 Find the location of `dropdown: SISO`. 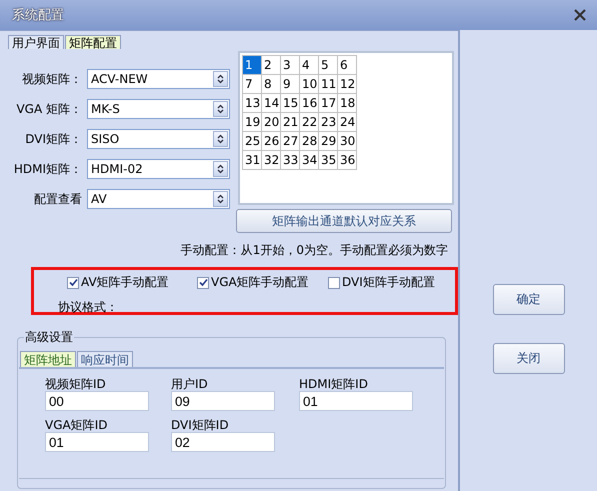

dropdown: SISO is located at coordinates (158, 139).